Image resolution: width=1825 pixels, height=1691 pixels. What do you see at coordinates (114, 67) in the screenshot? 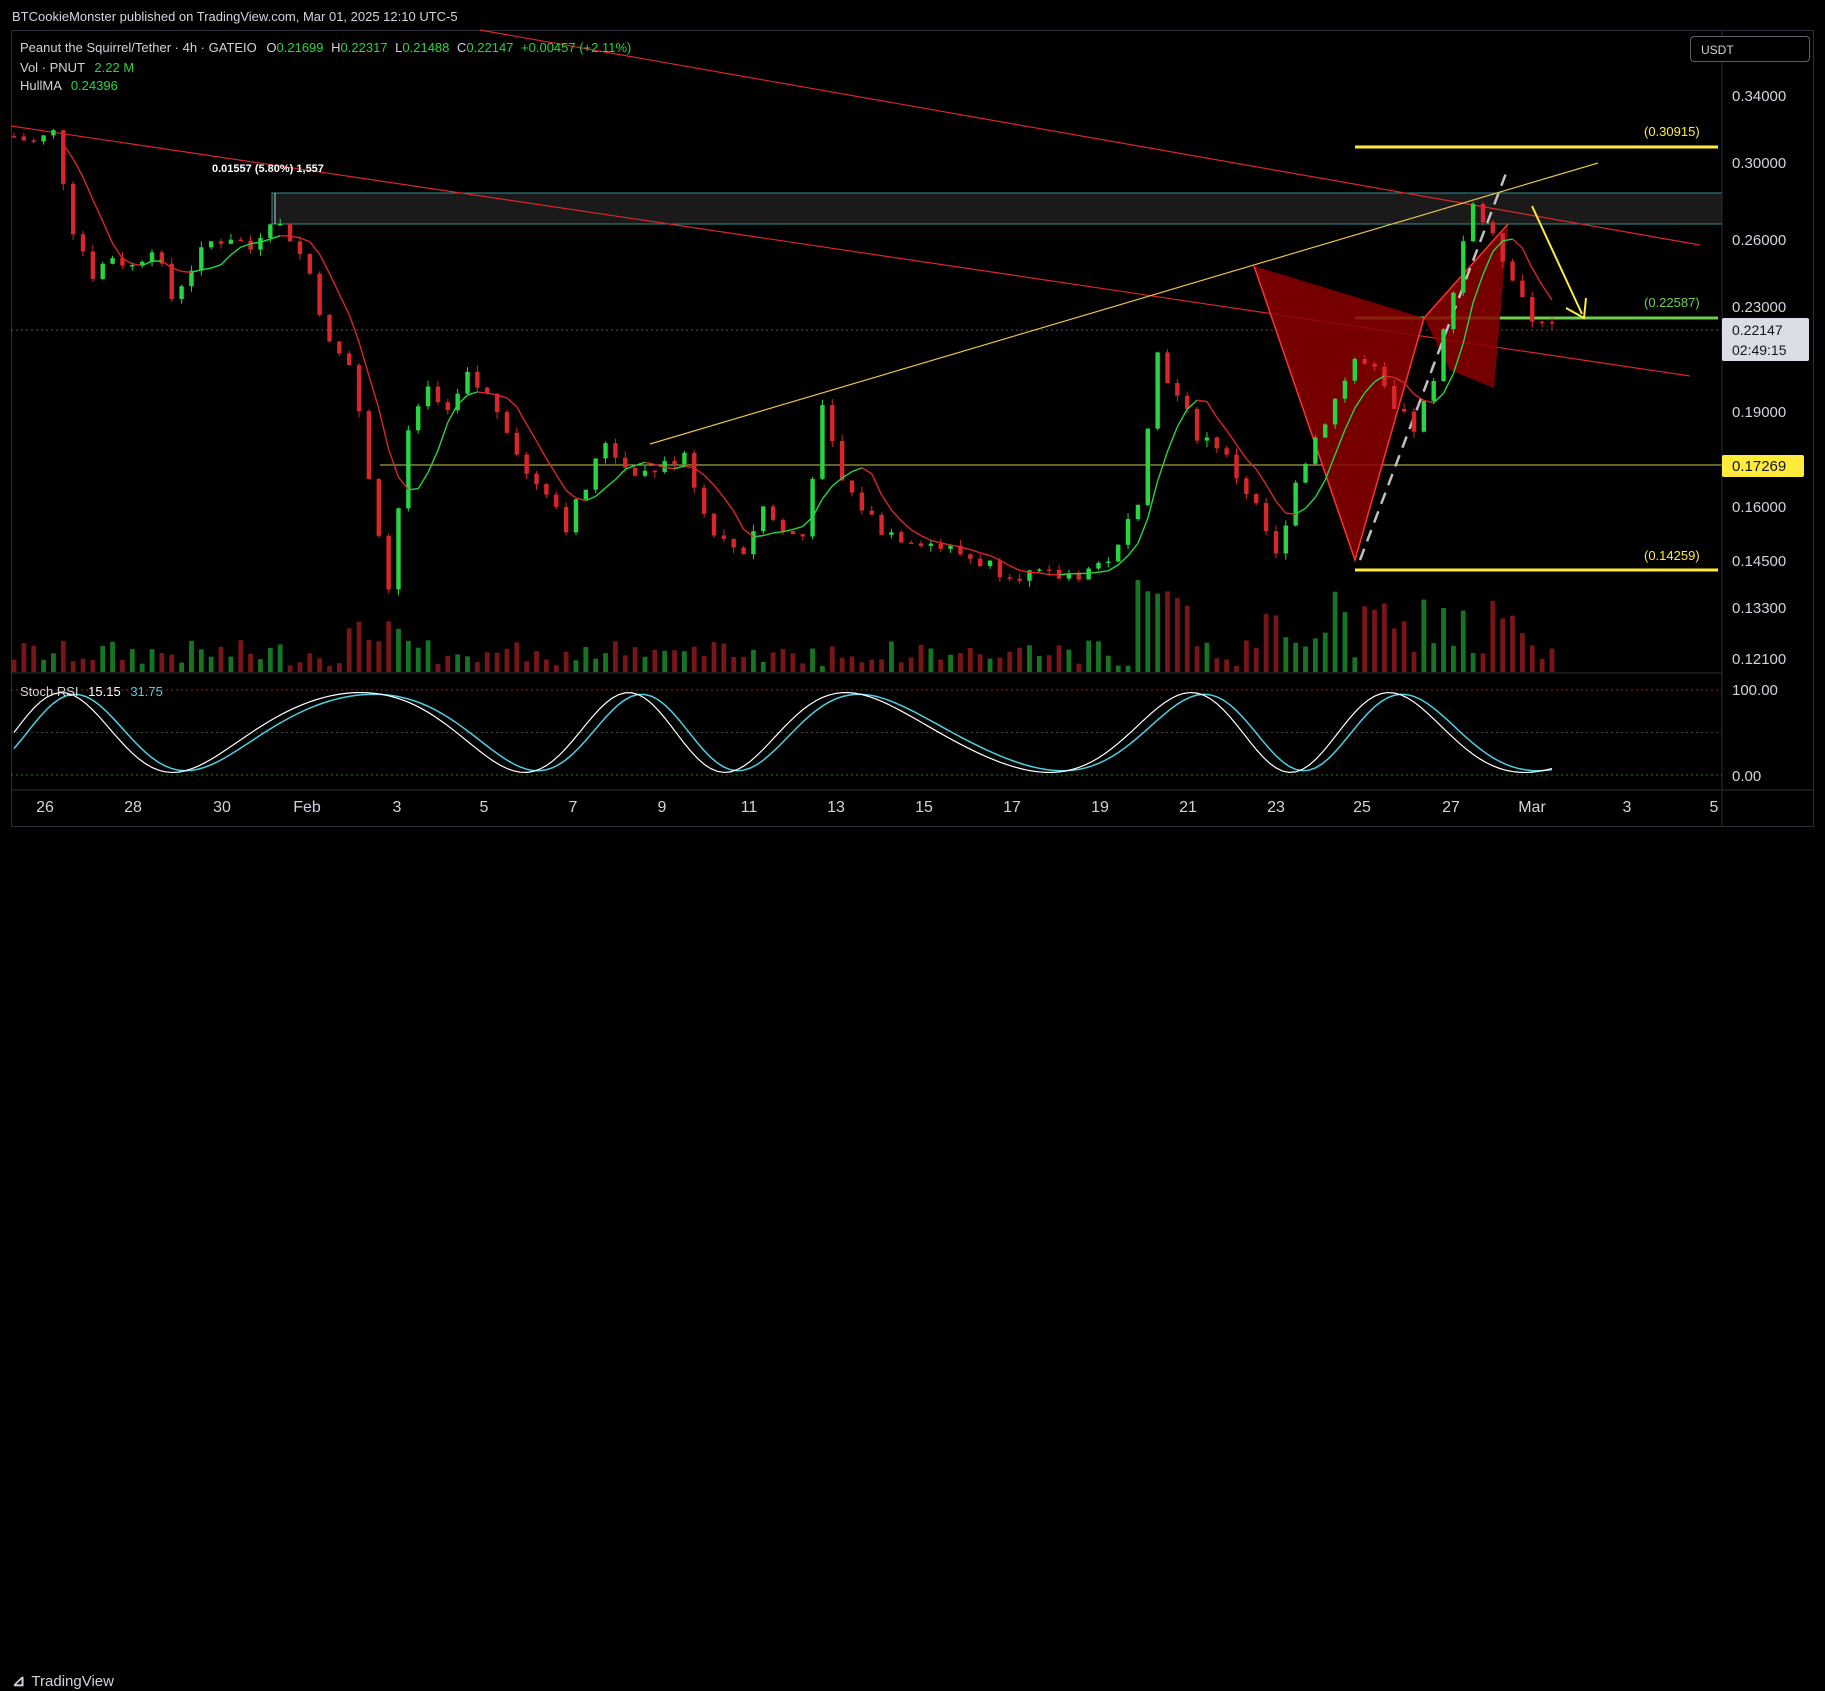
I see `volume-value: 2.22 M` at bounding box center [114, 67].